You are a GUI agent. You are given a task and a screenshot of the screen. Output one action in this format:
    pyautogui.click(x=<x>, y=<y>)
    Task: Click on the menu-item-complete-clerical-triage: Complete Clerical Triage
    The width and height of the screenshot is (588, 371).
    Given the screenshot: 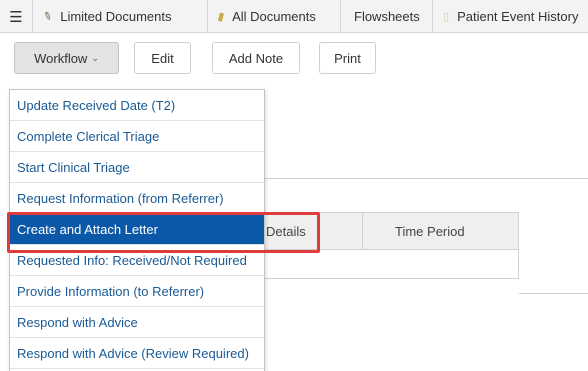 What is the action you would take?
    pyautogui.click(x=137, y=136)
    